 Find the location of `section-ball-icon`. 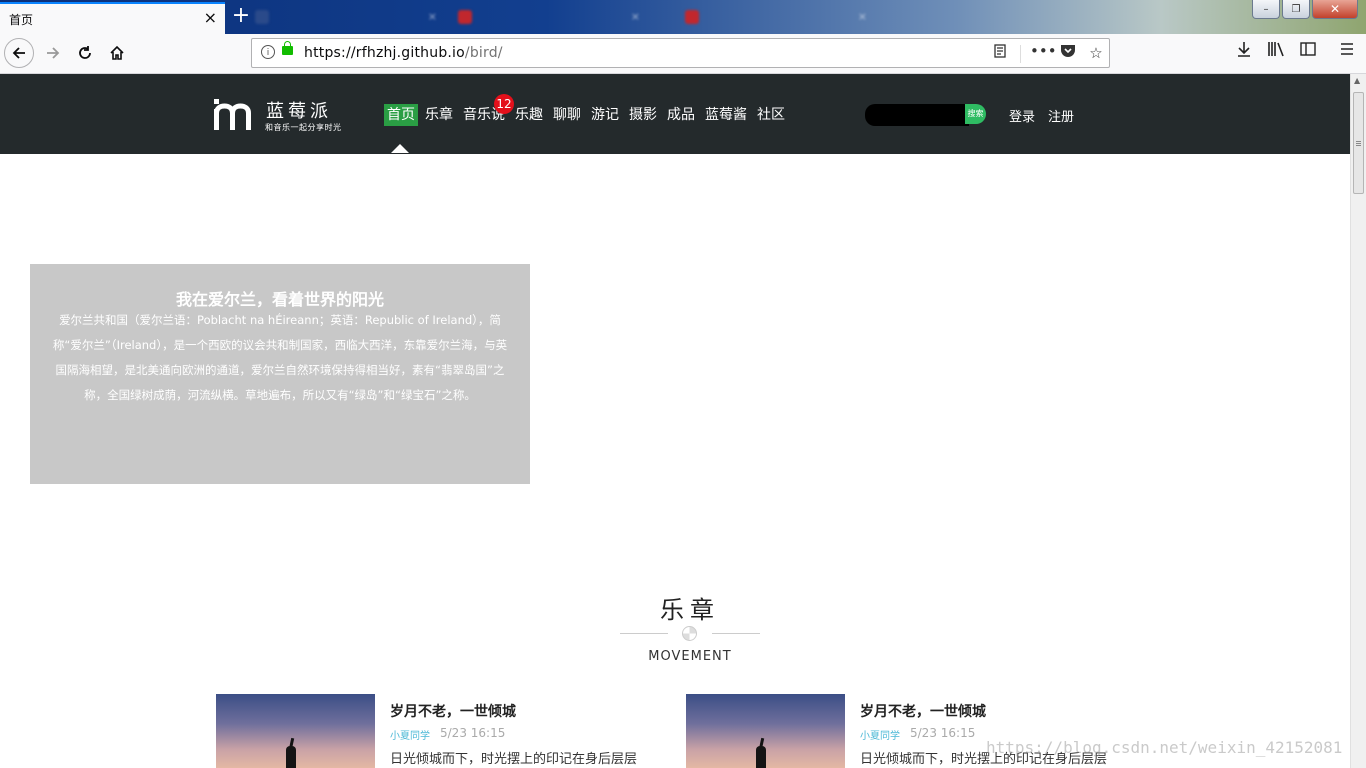

section-ball-icon is located at coordinates (689, 633).